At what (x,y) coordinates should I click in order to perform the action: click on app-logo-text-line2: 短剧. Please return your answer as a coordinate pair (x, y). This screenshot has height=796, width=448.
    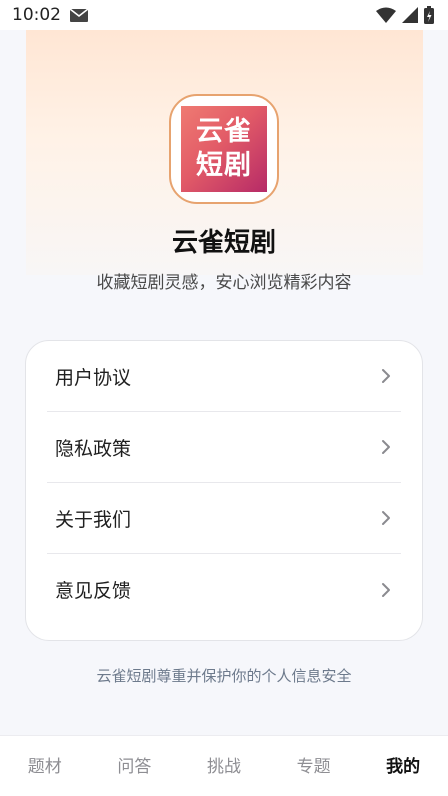
    Looking at the image, I should click on (224, 165).